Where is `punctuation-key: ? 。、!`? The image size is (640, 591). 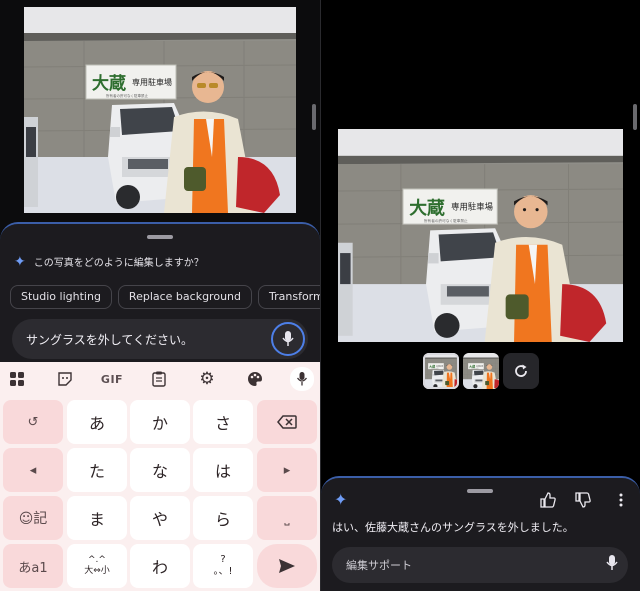
punctuation-key: ? 。、! is located at coordinates (223, 566).